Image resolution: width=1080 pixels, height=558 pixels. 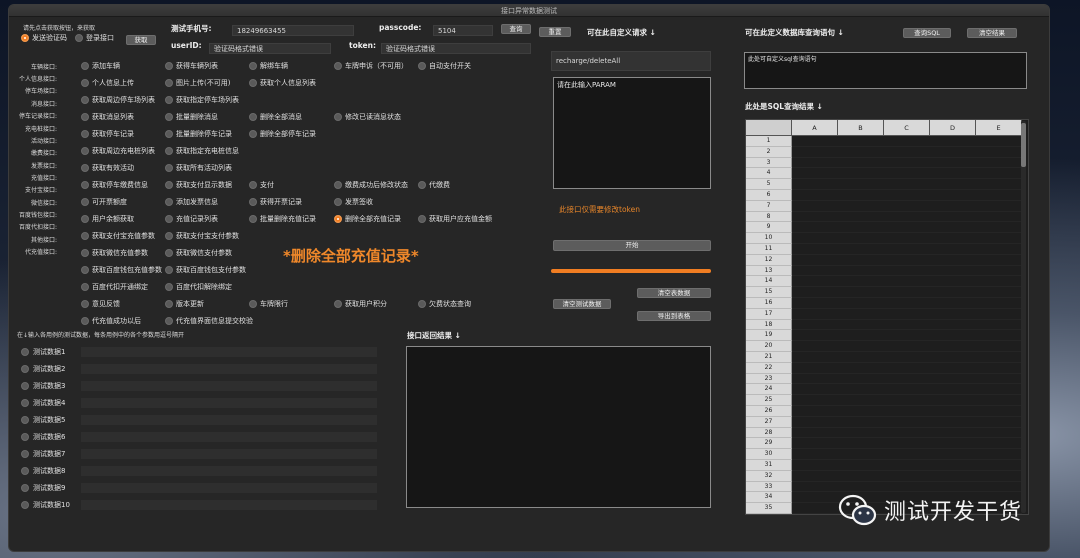 What do you see at coordinates (107, 168) in the screenshot?
I see `option-radio: 获取有效活动` at bounding box center [107, 168].